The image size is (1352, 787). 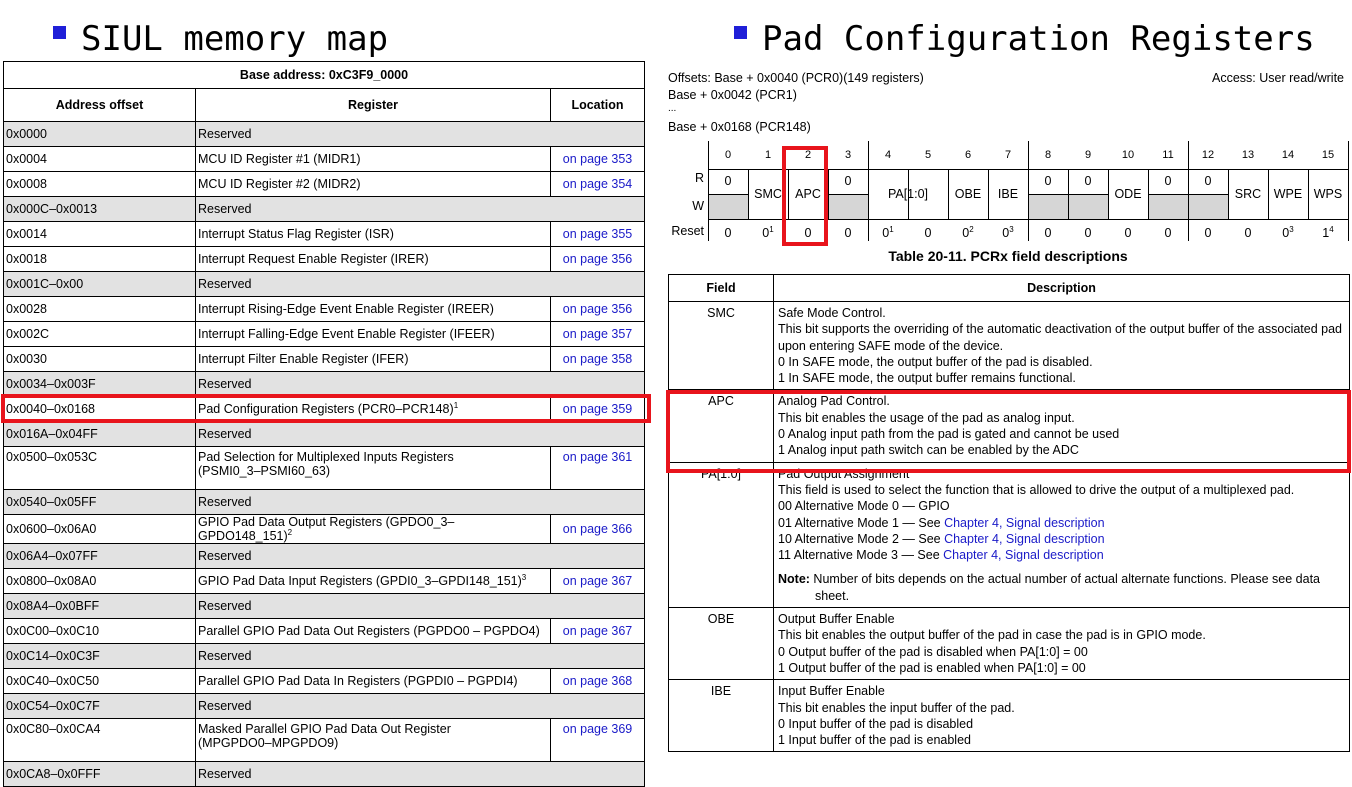 What do you see at coordinates (832, 313) in the screenshot?
I see `description-line: Safe Mode Control.` at bounding box center [832, 313].